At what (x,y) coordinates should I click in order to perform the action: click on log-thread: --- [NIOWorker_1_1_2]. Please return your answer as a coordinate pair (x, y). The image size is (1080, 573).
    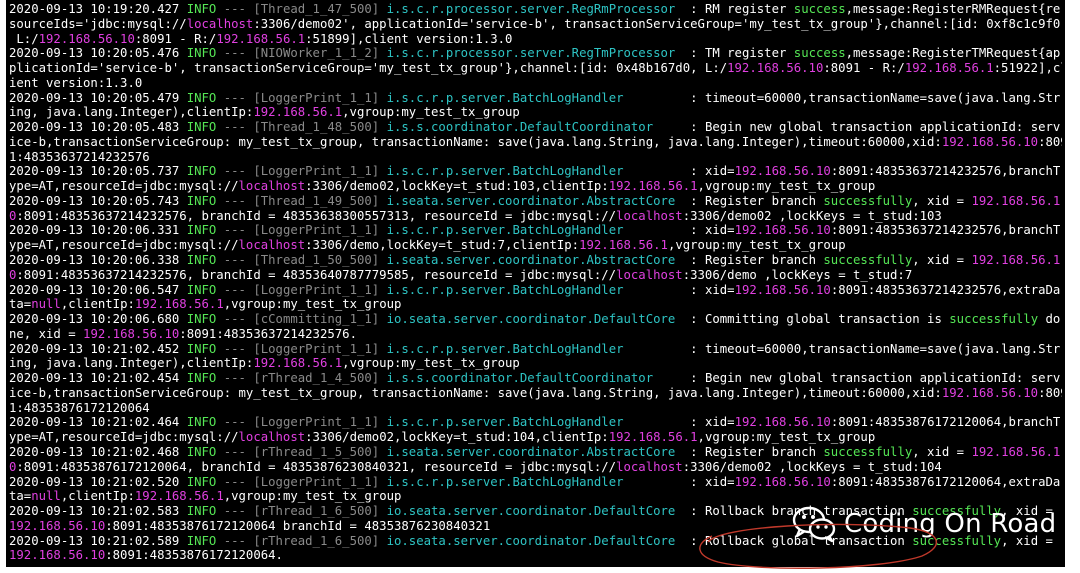
    Looking at the image, I should click on (301, 53).